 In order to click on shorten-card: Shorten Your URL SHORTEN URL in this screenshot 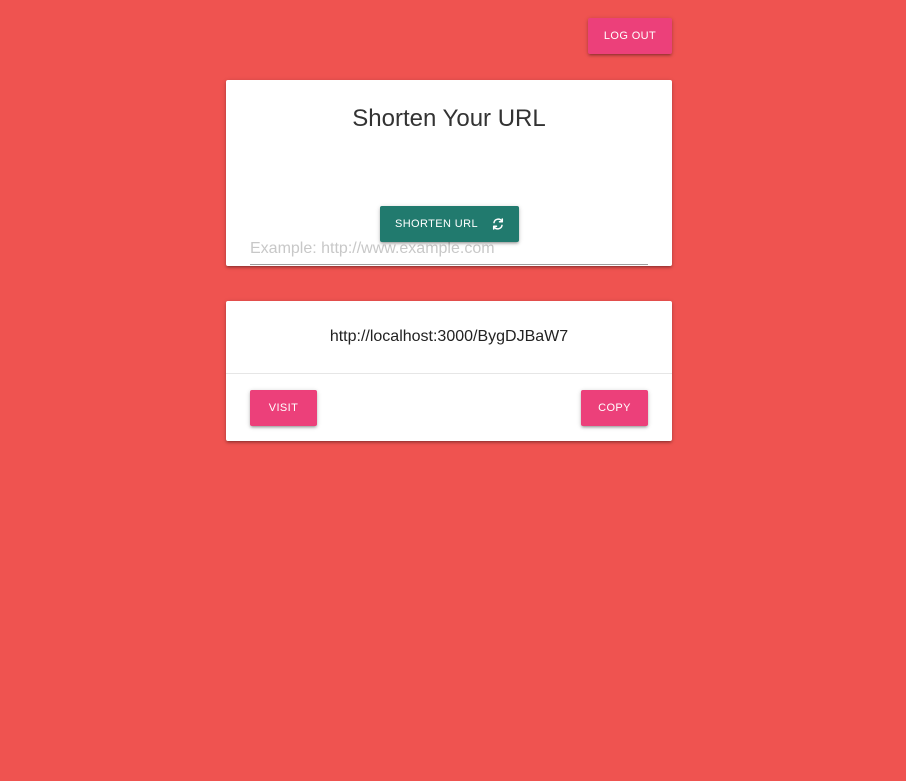, I will do `click(449, 173)`.